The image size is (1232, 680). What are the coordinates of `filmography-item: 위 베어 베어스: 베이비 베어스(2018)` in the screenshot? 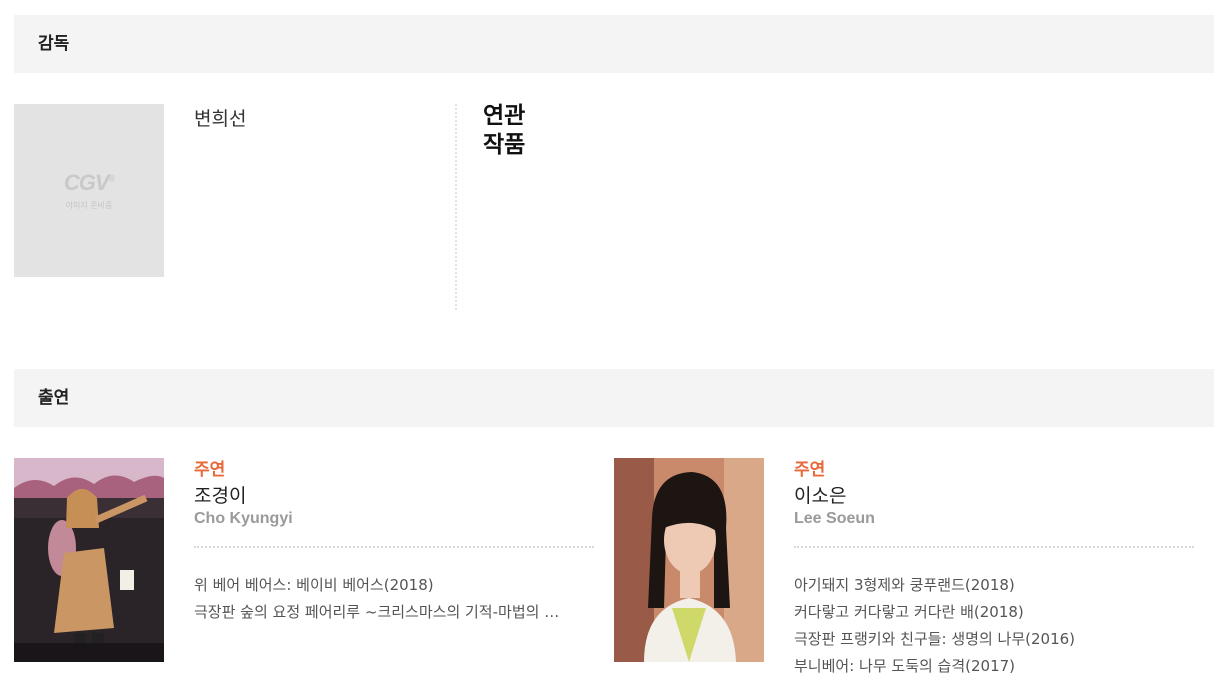 It's located at (394, 585).